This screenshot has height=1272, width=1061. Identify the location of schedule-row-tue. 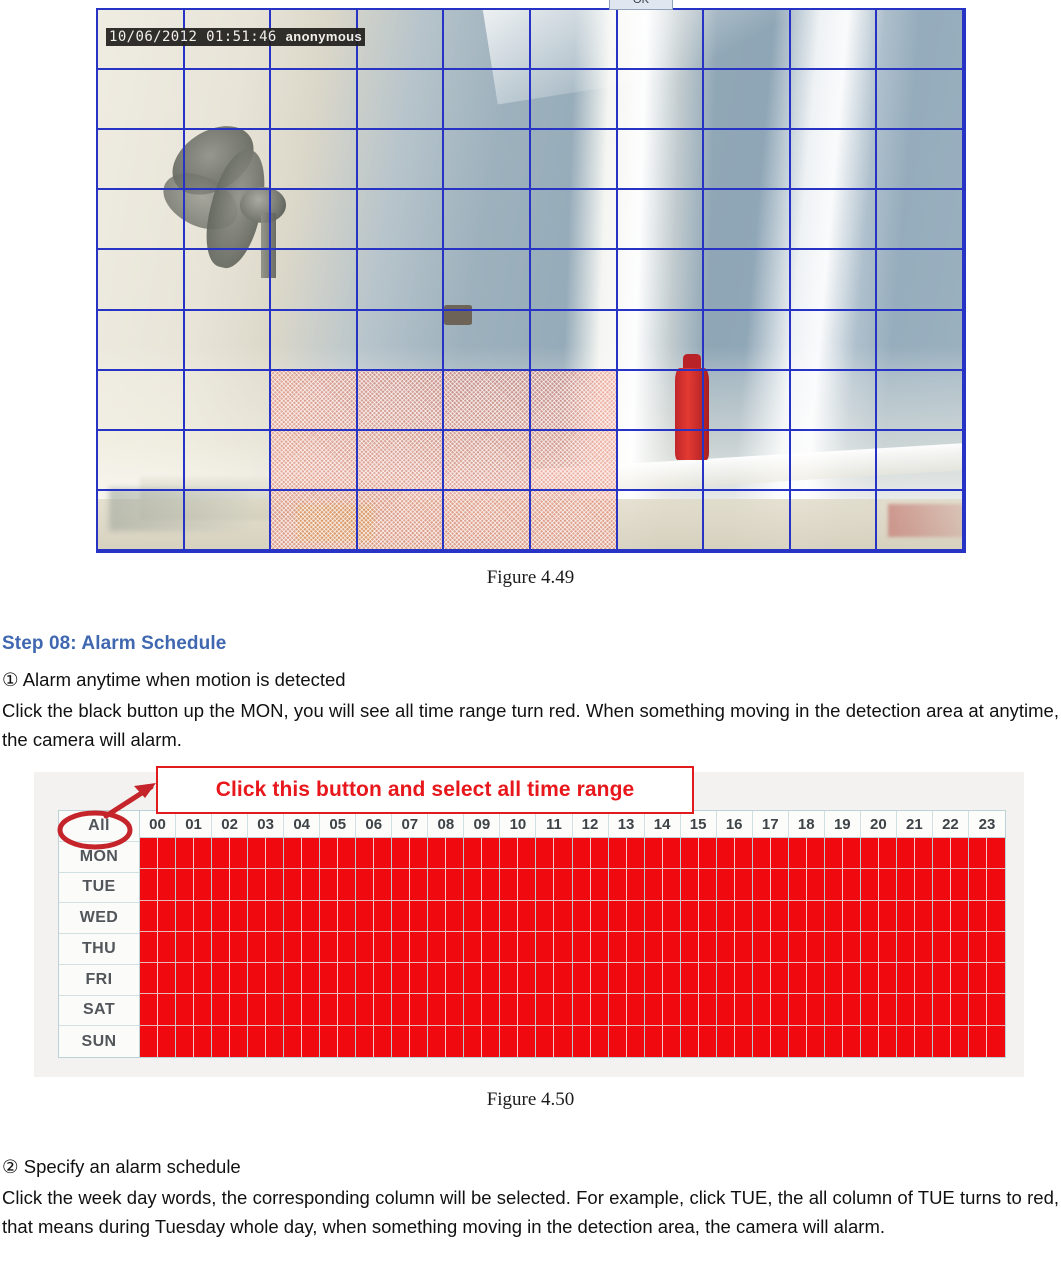
(572, 885).